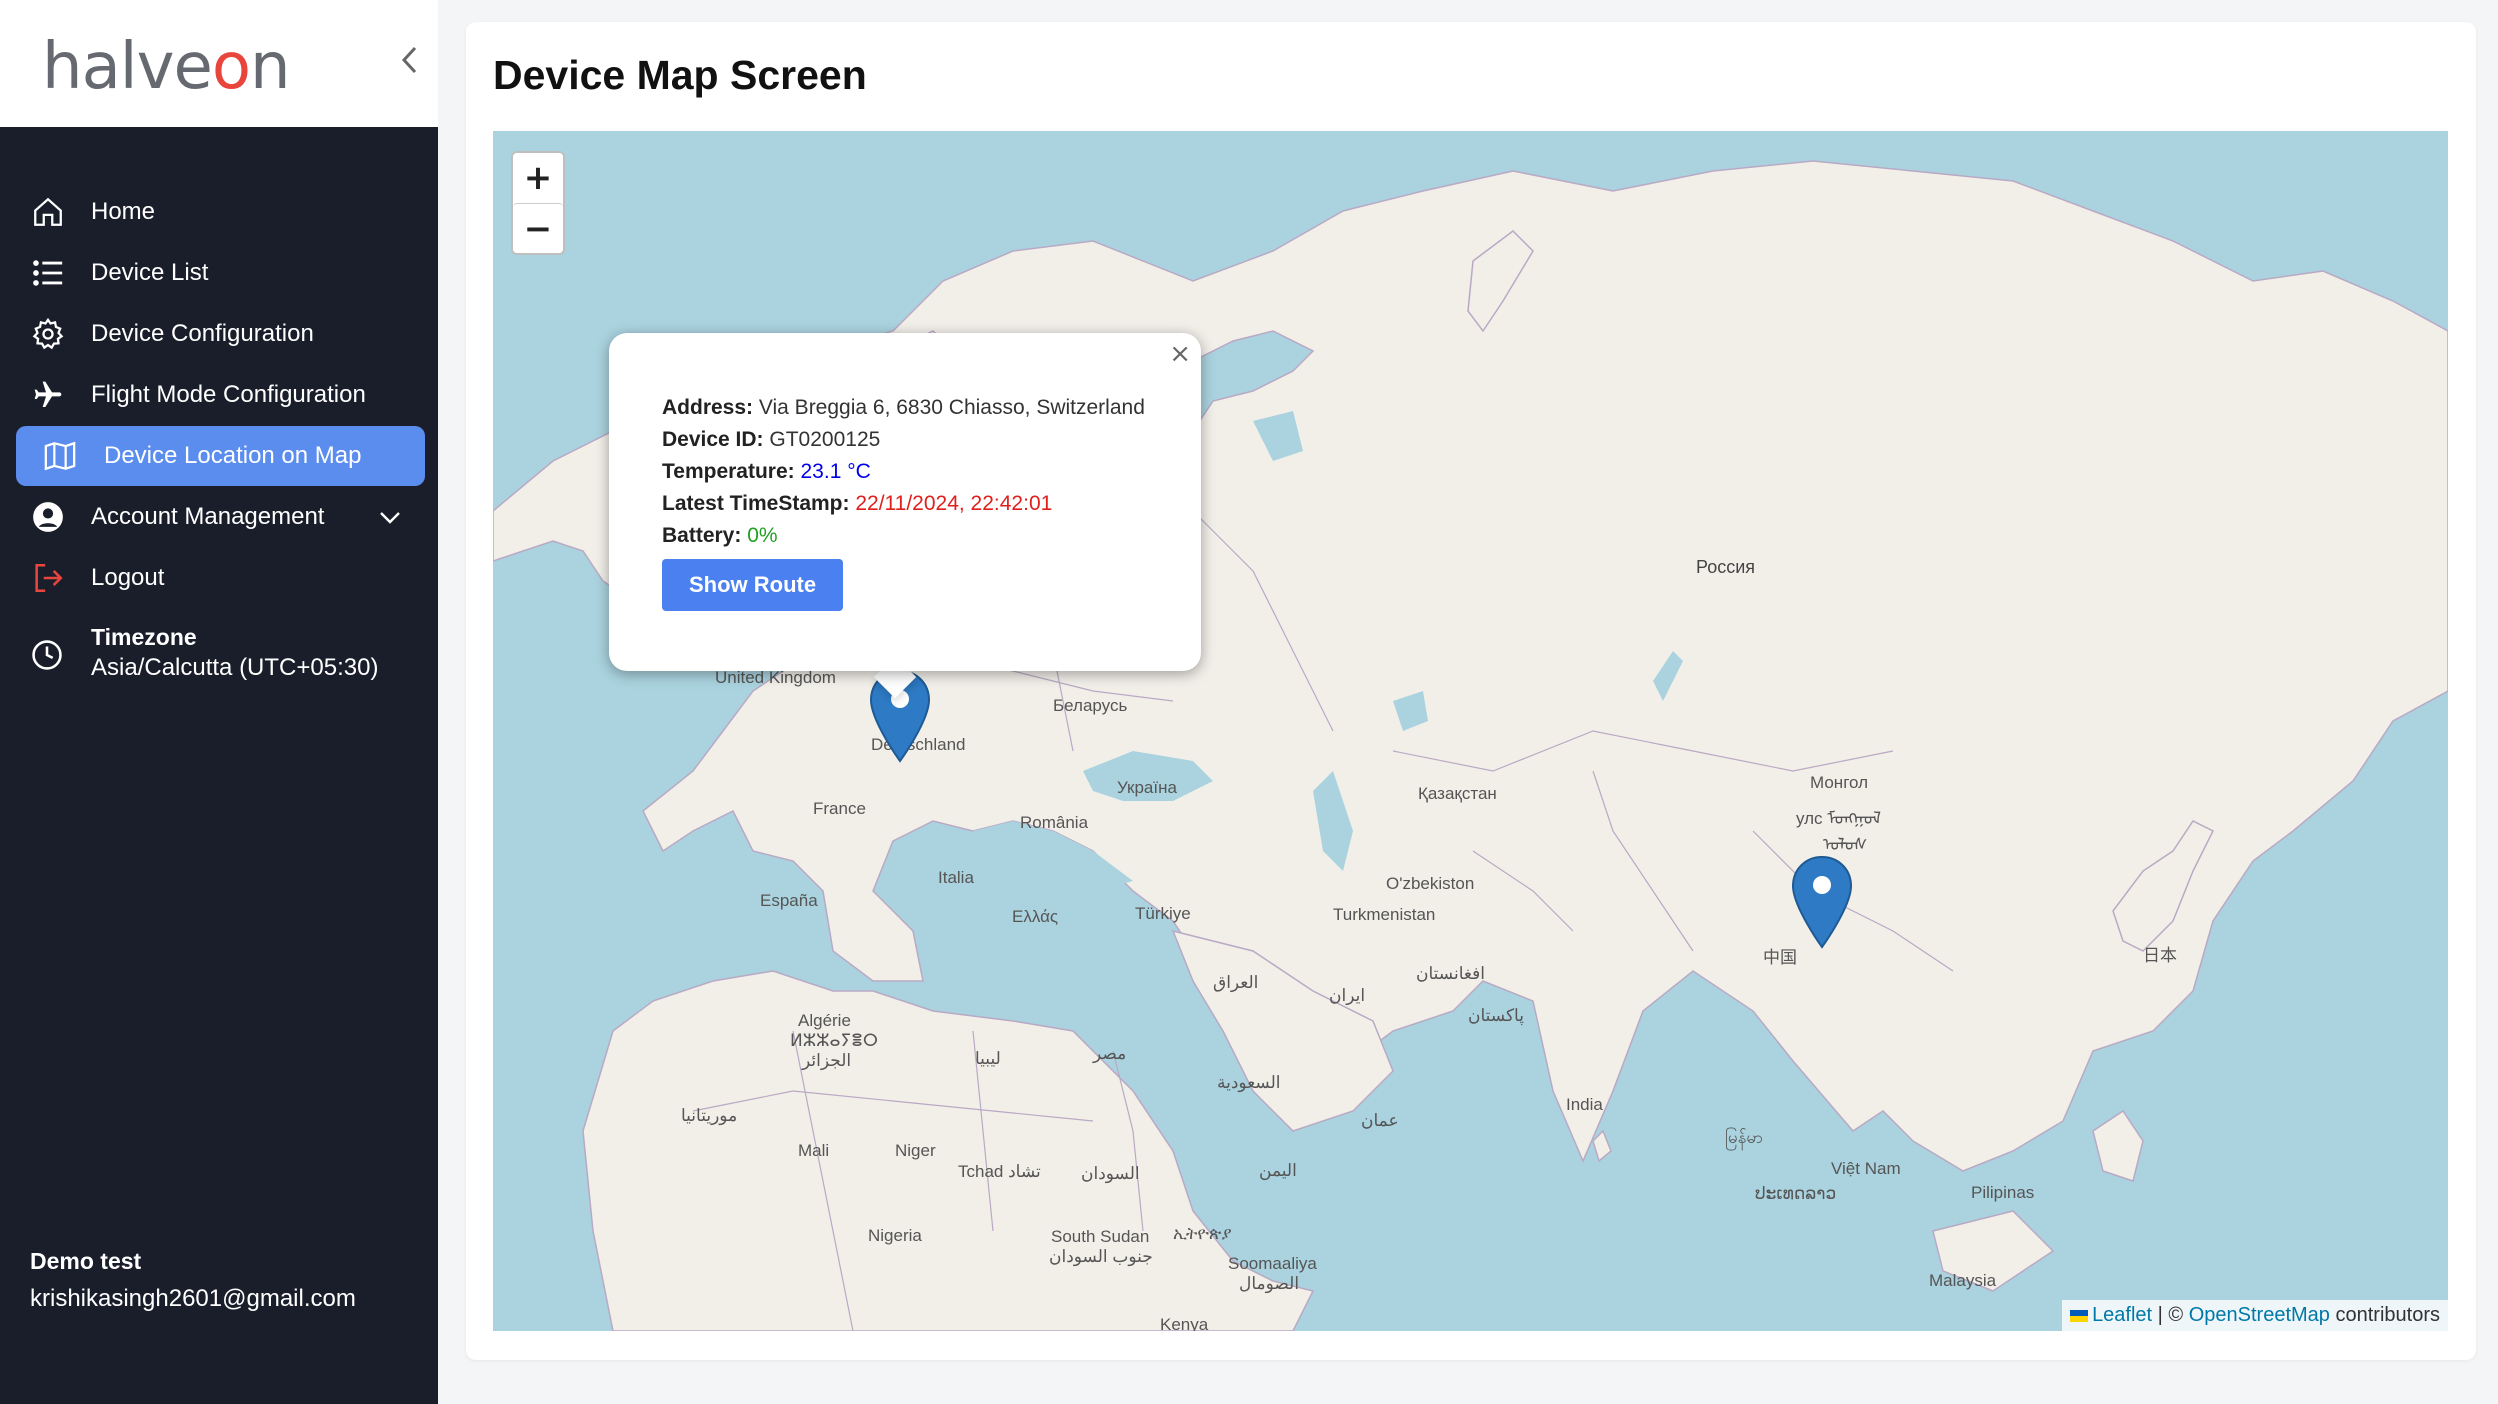 This screenshot has height=1404, width=2498. I want to click on address-value: Via Breggia 6, 6830 Chiasso, Switzerland, so click(951, 407).